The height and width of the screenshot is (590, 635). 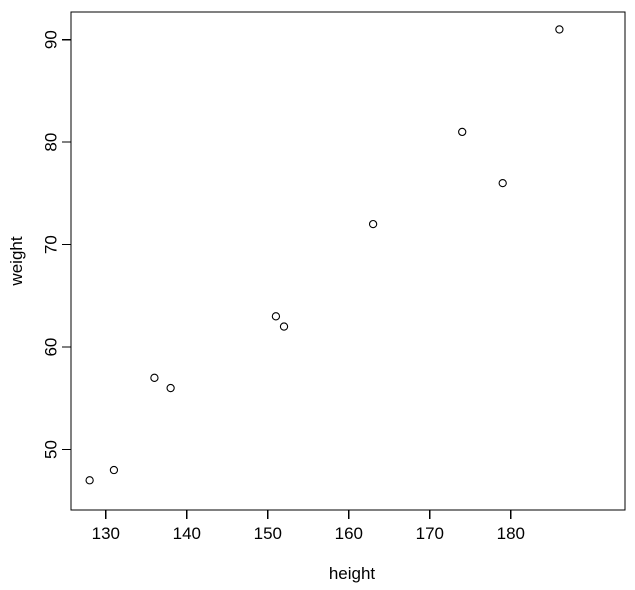 What do you see at coordinates (268, 533) in the screenshot?
I see `x-tick-label: 150` at bounding box center [268, 533].